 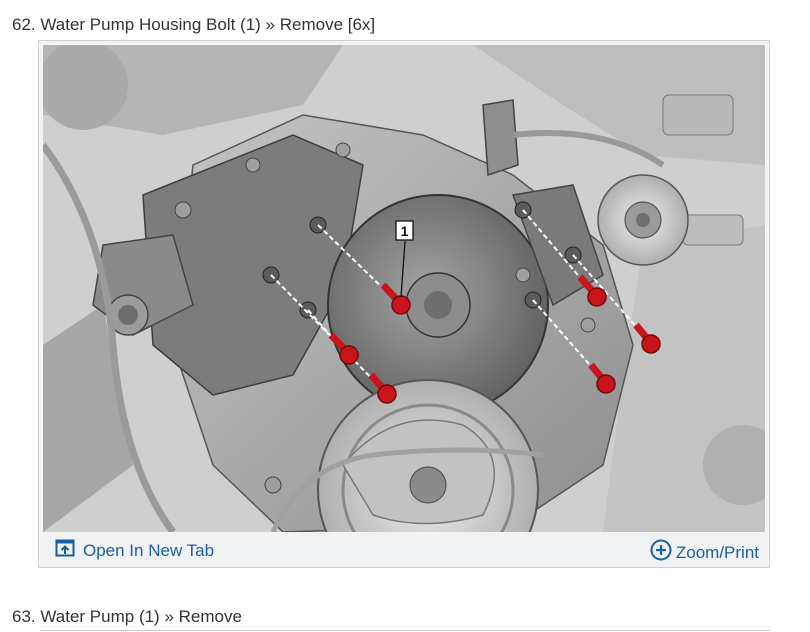 I want to click on step-63-title: 63. Water Pump (1) » Remove, so click(x=127, y=617).